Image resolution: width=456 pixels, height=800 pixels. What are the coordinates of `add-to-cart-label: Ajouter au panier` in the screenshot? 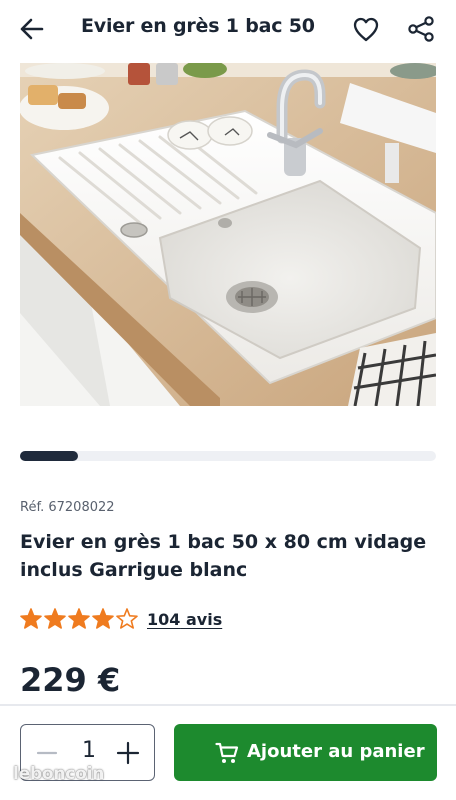 It's located at (336, 751).